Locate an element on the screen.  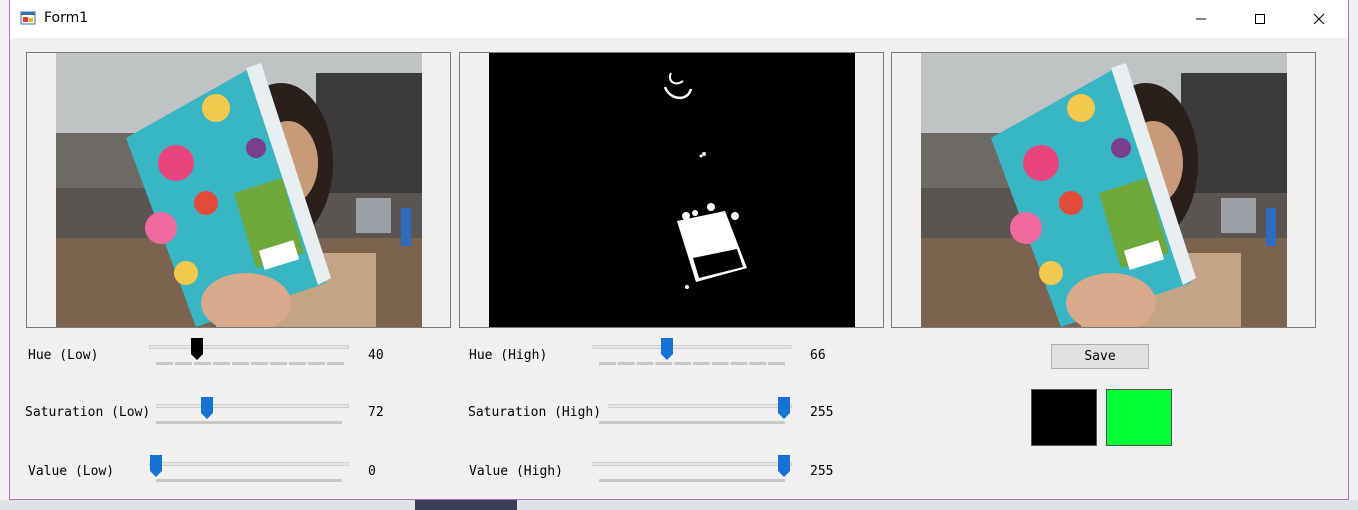
hue-low-value: 40 is located at coordinates (376, 355).